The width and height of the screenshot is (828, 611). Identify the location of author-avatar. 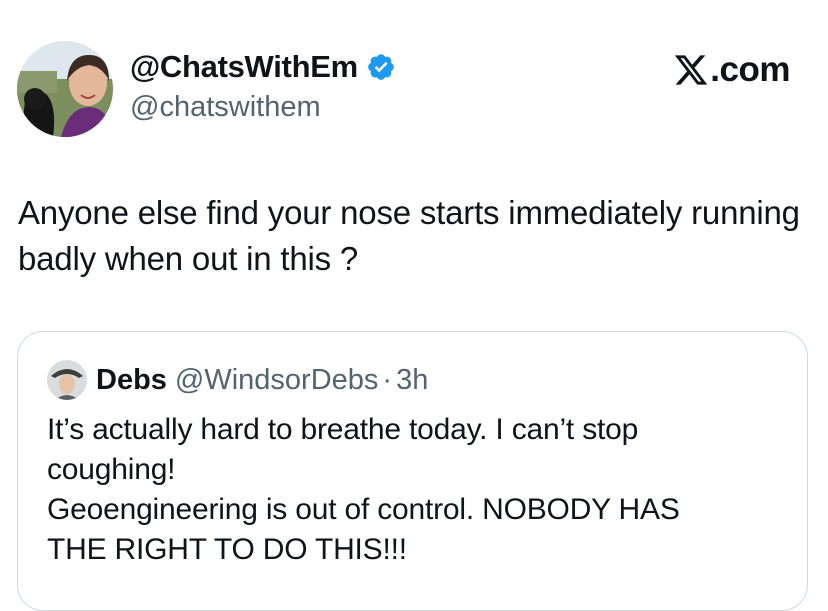
(65, 89).